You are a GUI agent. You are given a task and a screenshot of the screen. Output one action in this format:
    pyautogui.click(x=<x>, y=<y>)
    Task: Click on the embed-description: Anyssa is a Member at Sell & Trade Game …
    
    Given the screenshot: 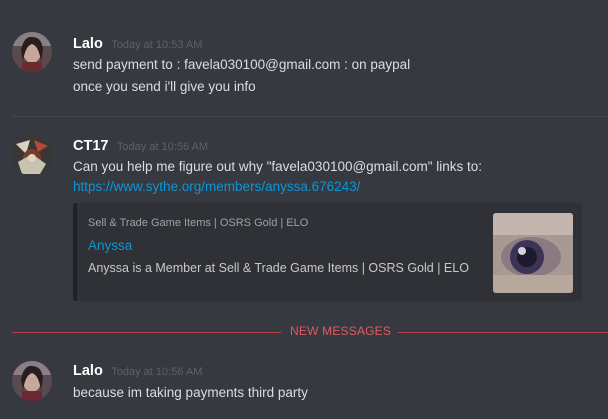 What is the action you would take?
    pyautogui.click(x=278, y=268)
    